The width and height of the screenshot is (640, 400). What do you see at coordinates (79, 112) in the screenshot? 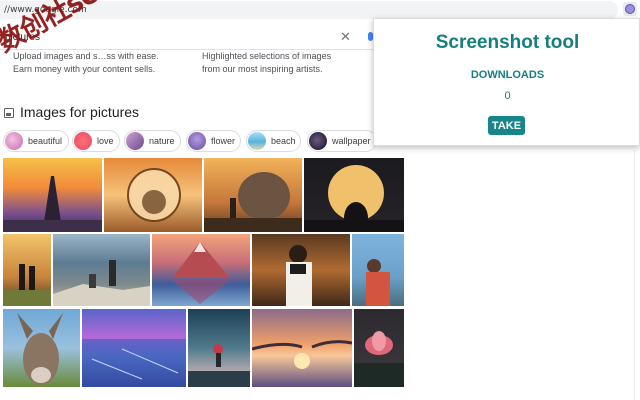
I see `images-heading: Images for pictures` at bounding box center [79, 112].